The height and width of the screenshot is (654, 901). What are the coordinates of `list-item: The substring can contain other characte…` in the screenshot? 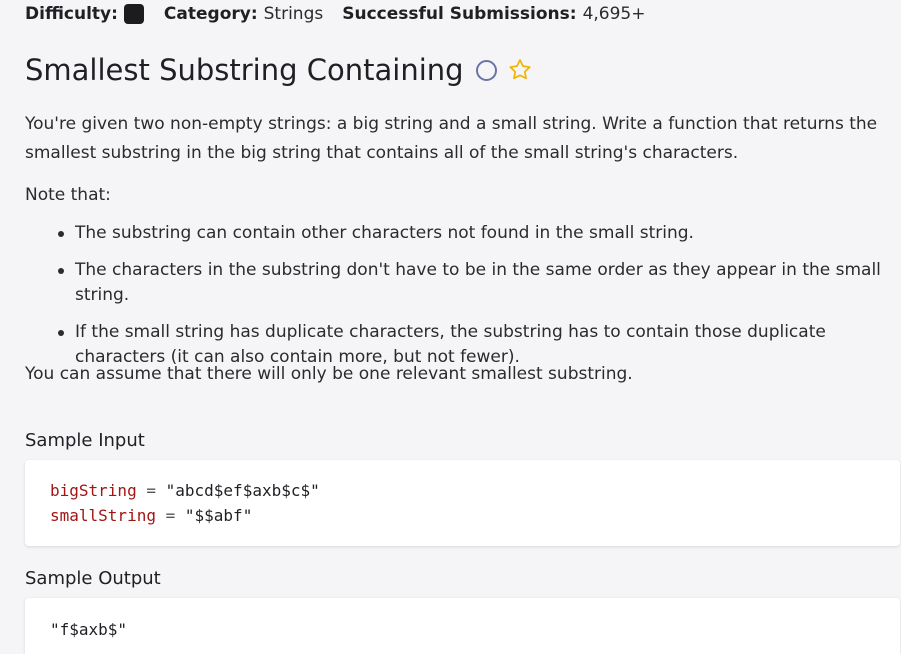 It's located at (463, 233).